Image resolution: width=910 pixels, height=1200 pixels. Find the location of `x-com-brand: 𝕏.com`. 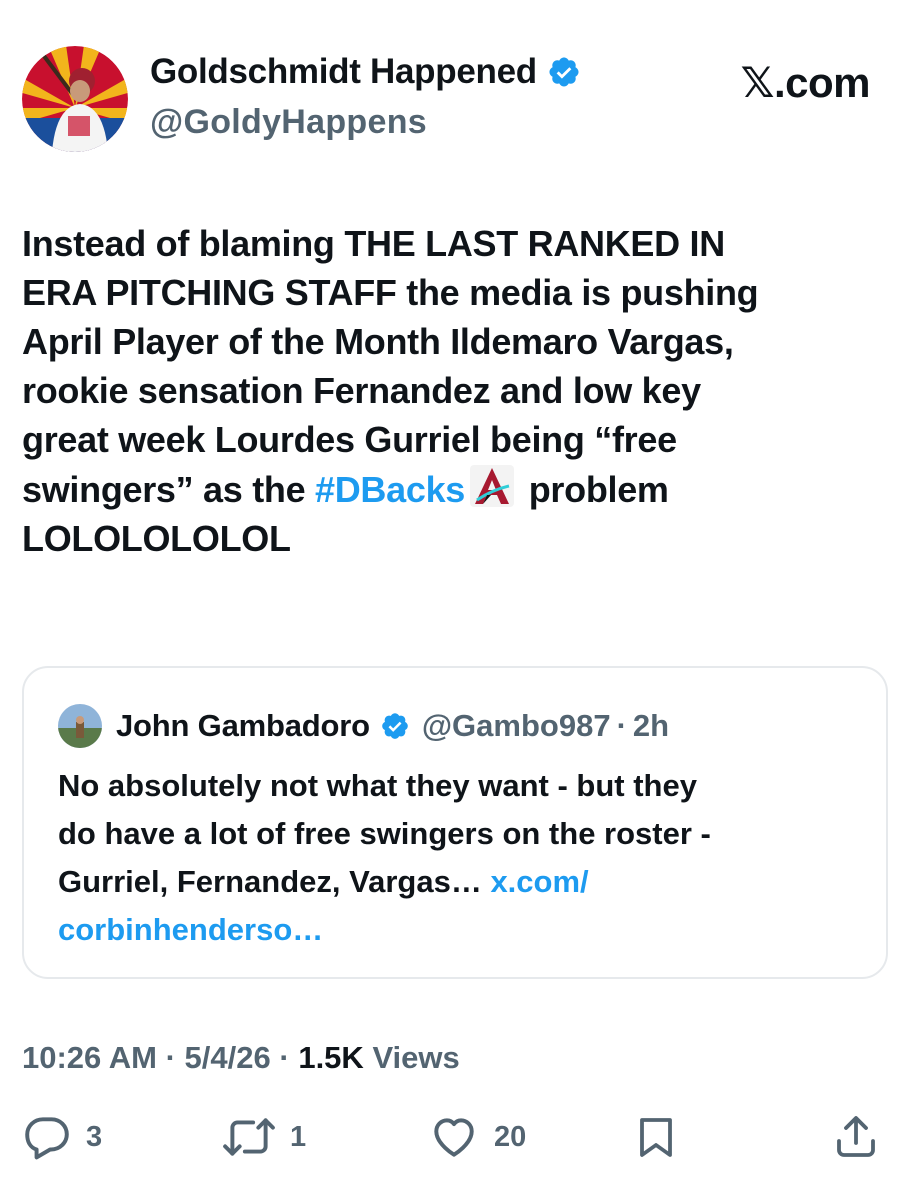

x-com-brand: 𝕏.com is located at coordinates (805, 82).